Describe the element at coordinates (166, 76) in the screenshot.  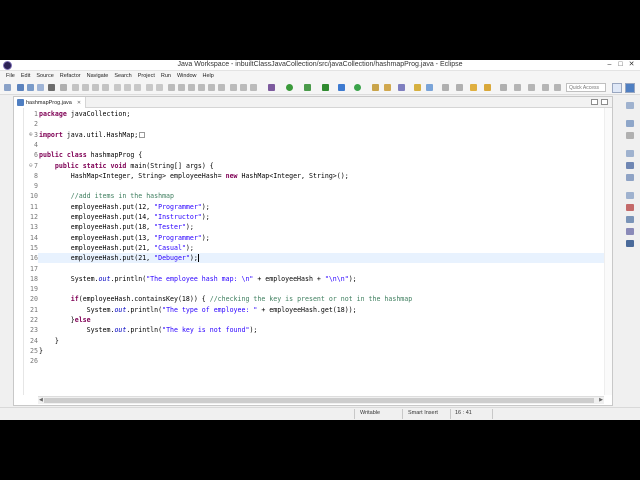
I see `menu-run: Run` at that location.